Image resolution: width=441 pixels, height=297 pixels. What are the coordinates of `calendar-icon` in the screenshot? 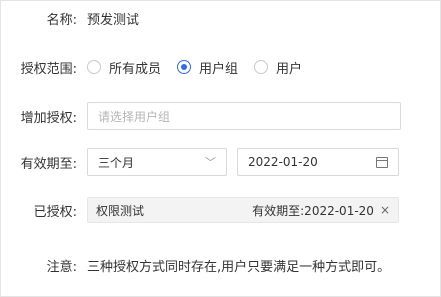 It's located at (382, 162).